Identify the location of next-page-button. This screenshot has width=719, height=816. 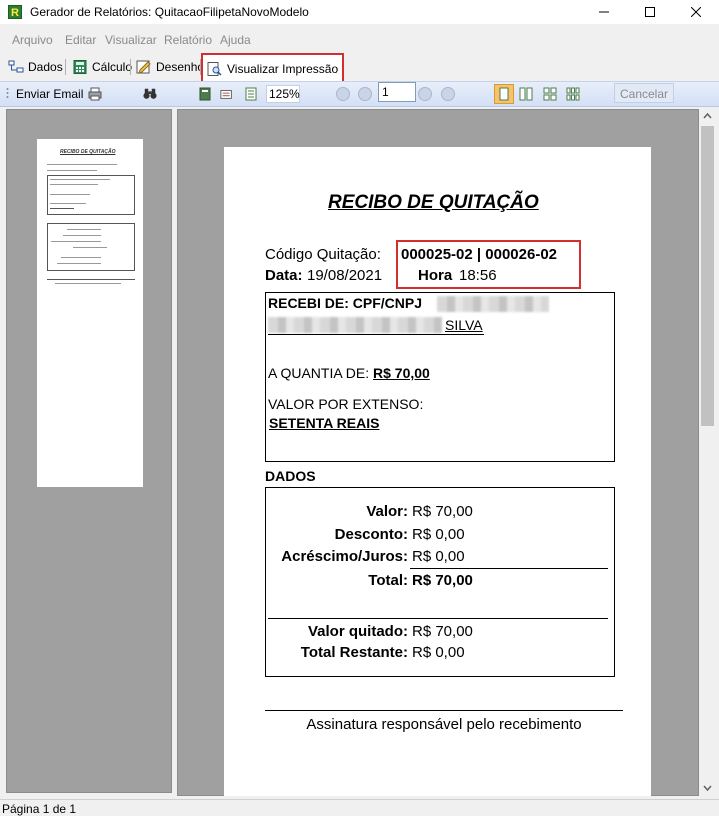
(425, 94).